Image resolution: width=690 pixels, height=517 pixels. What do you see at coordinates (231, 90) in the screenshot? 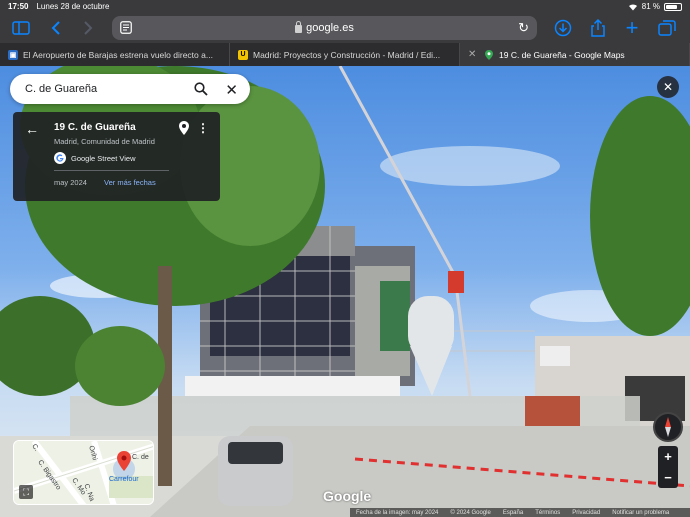
I see `clear-search-icon: ✕` at bounding box center [231, 90].